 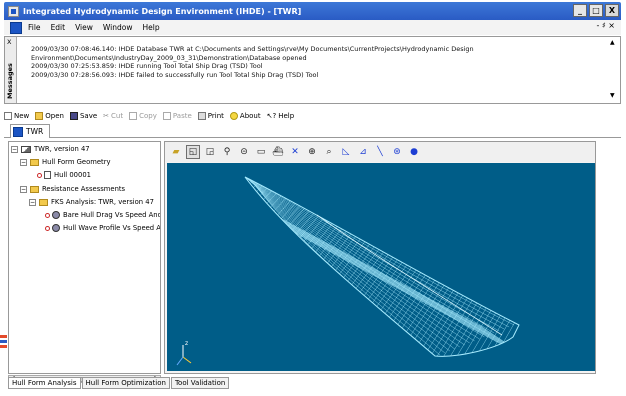 What do you see at coordinates (148, 116) in the screenshot?
I see `copy-label: Copy` at bounding box center [148, 116].